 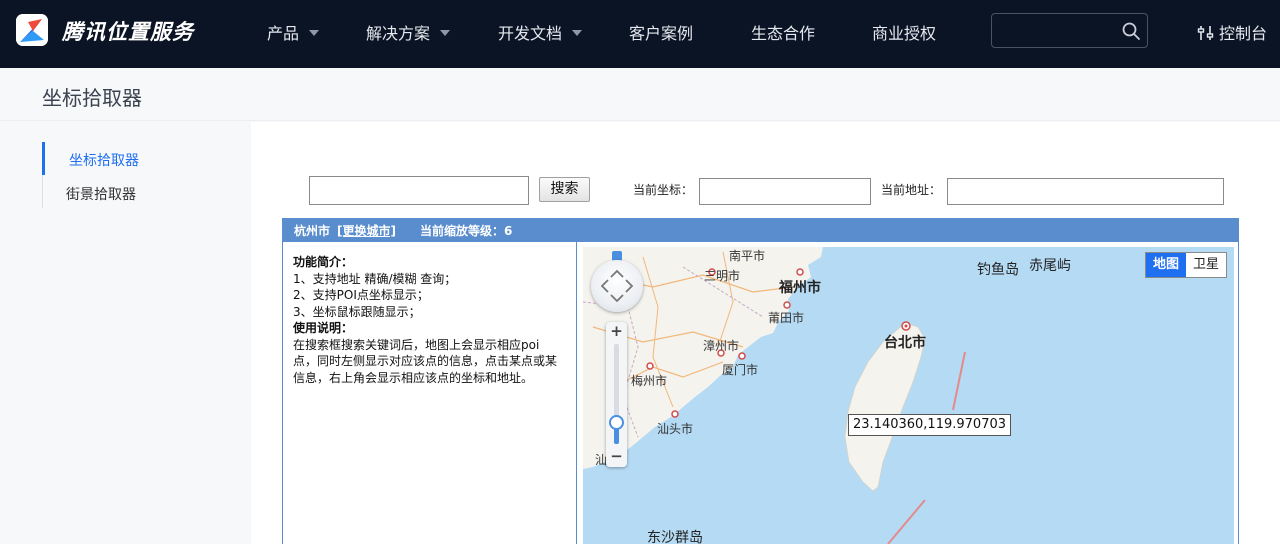 What do you see at coordinates (1050, 266) in the screenshot?
I see `map-label-chiwei: 赤尾屿` at bounding box center [1050, 266].